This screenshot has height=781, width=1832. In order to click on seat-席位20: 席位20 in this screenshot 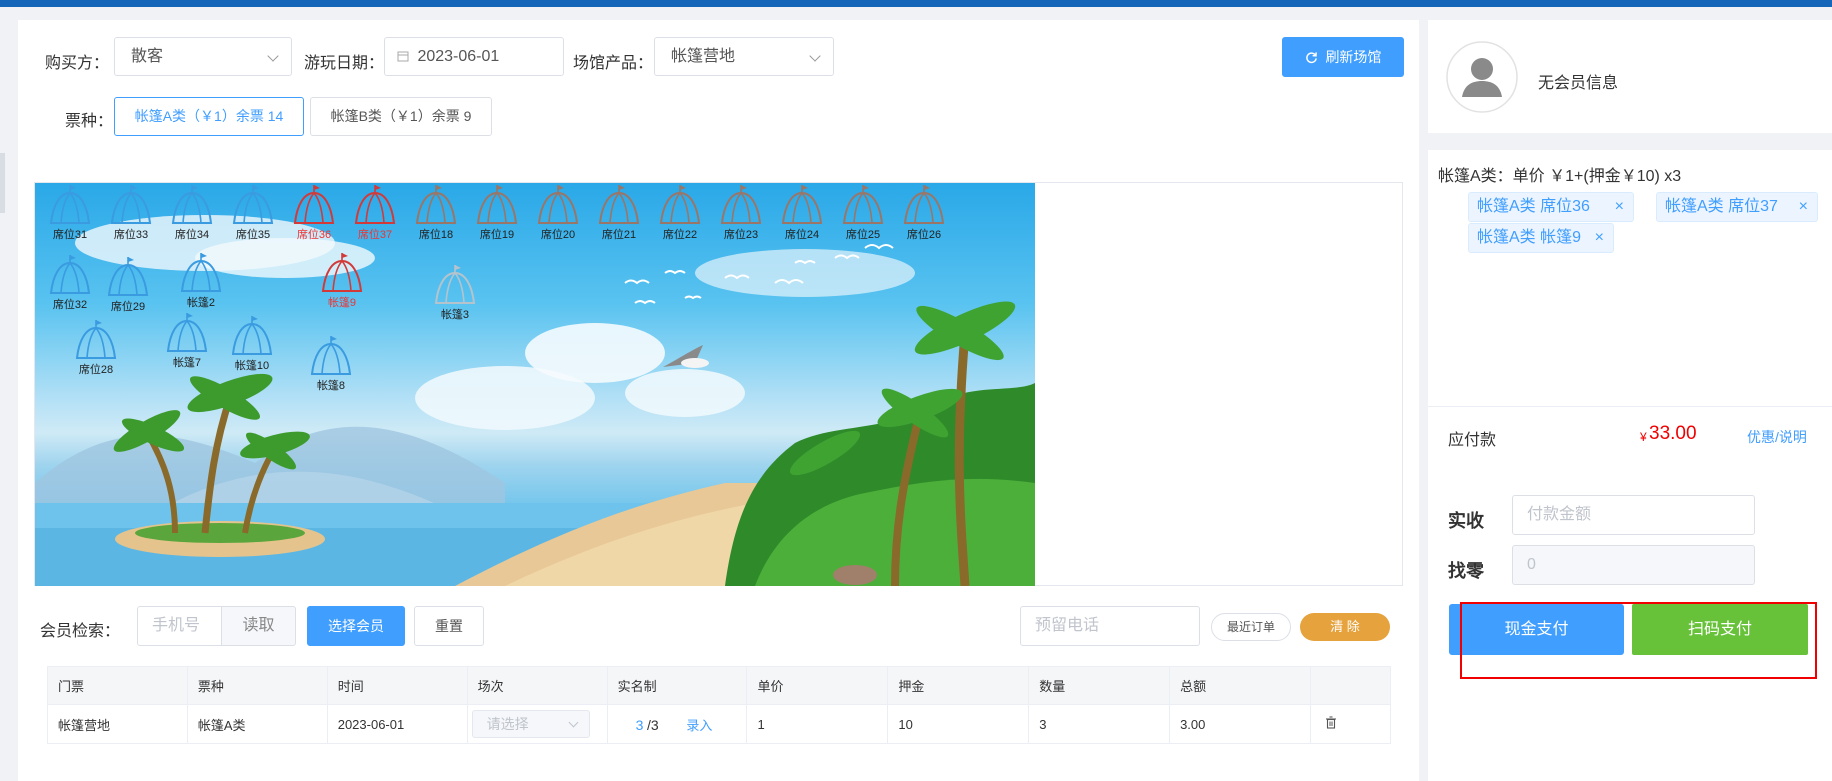, I will do `click(558, 212)`.